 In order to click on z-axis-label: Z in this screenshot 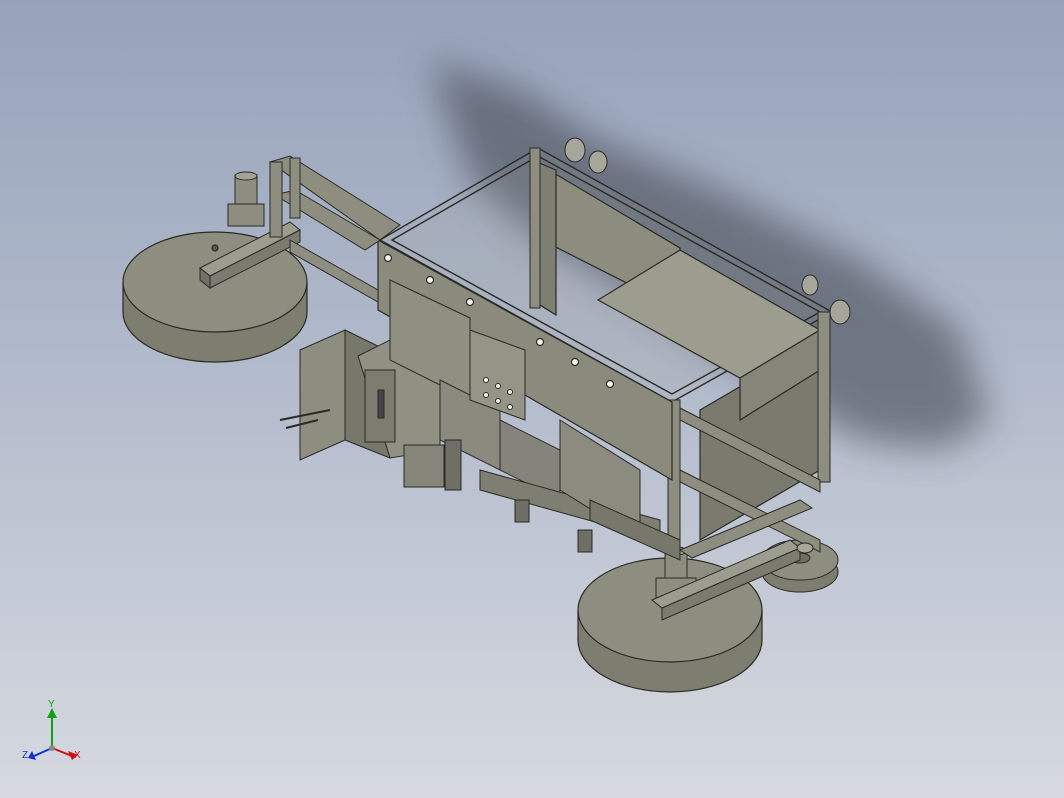, I will do `click(25, 755)`.